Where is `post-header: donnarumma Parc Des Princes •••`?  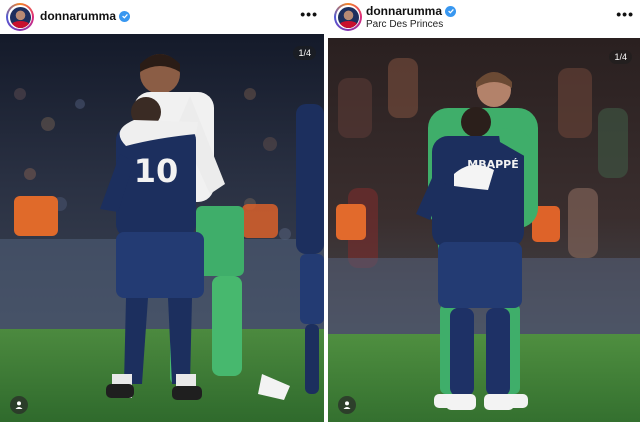 post-header: donnarumma Parc Des Princes ••• is located at coordinates (484, 17).